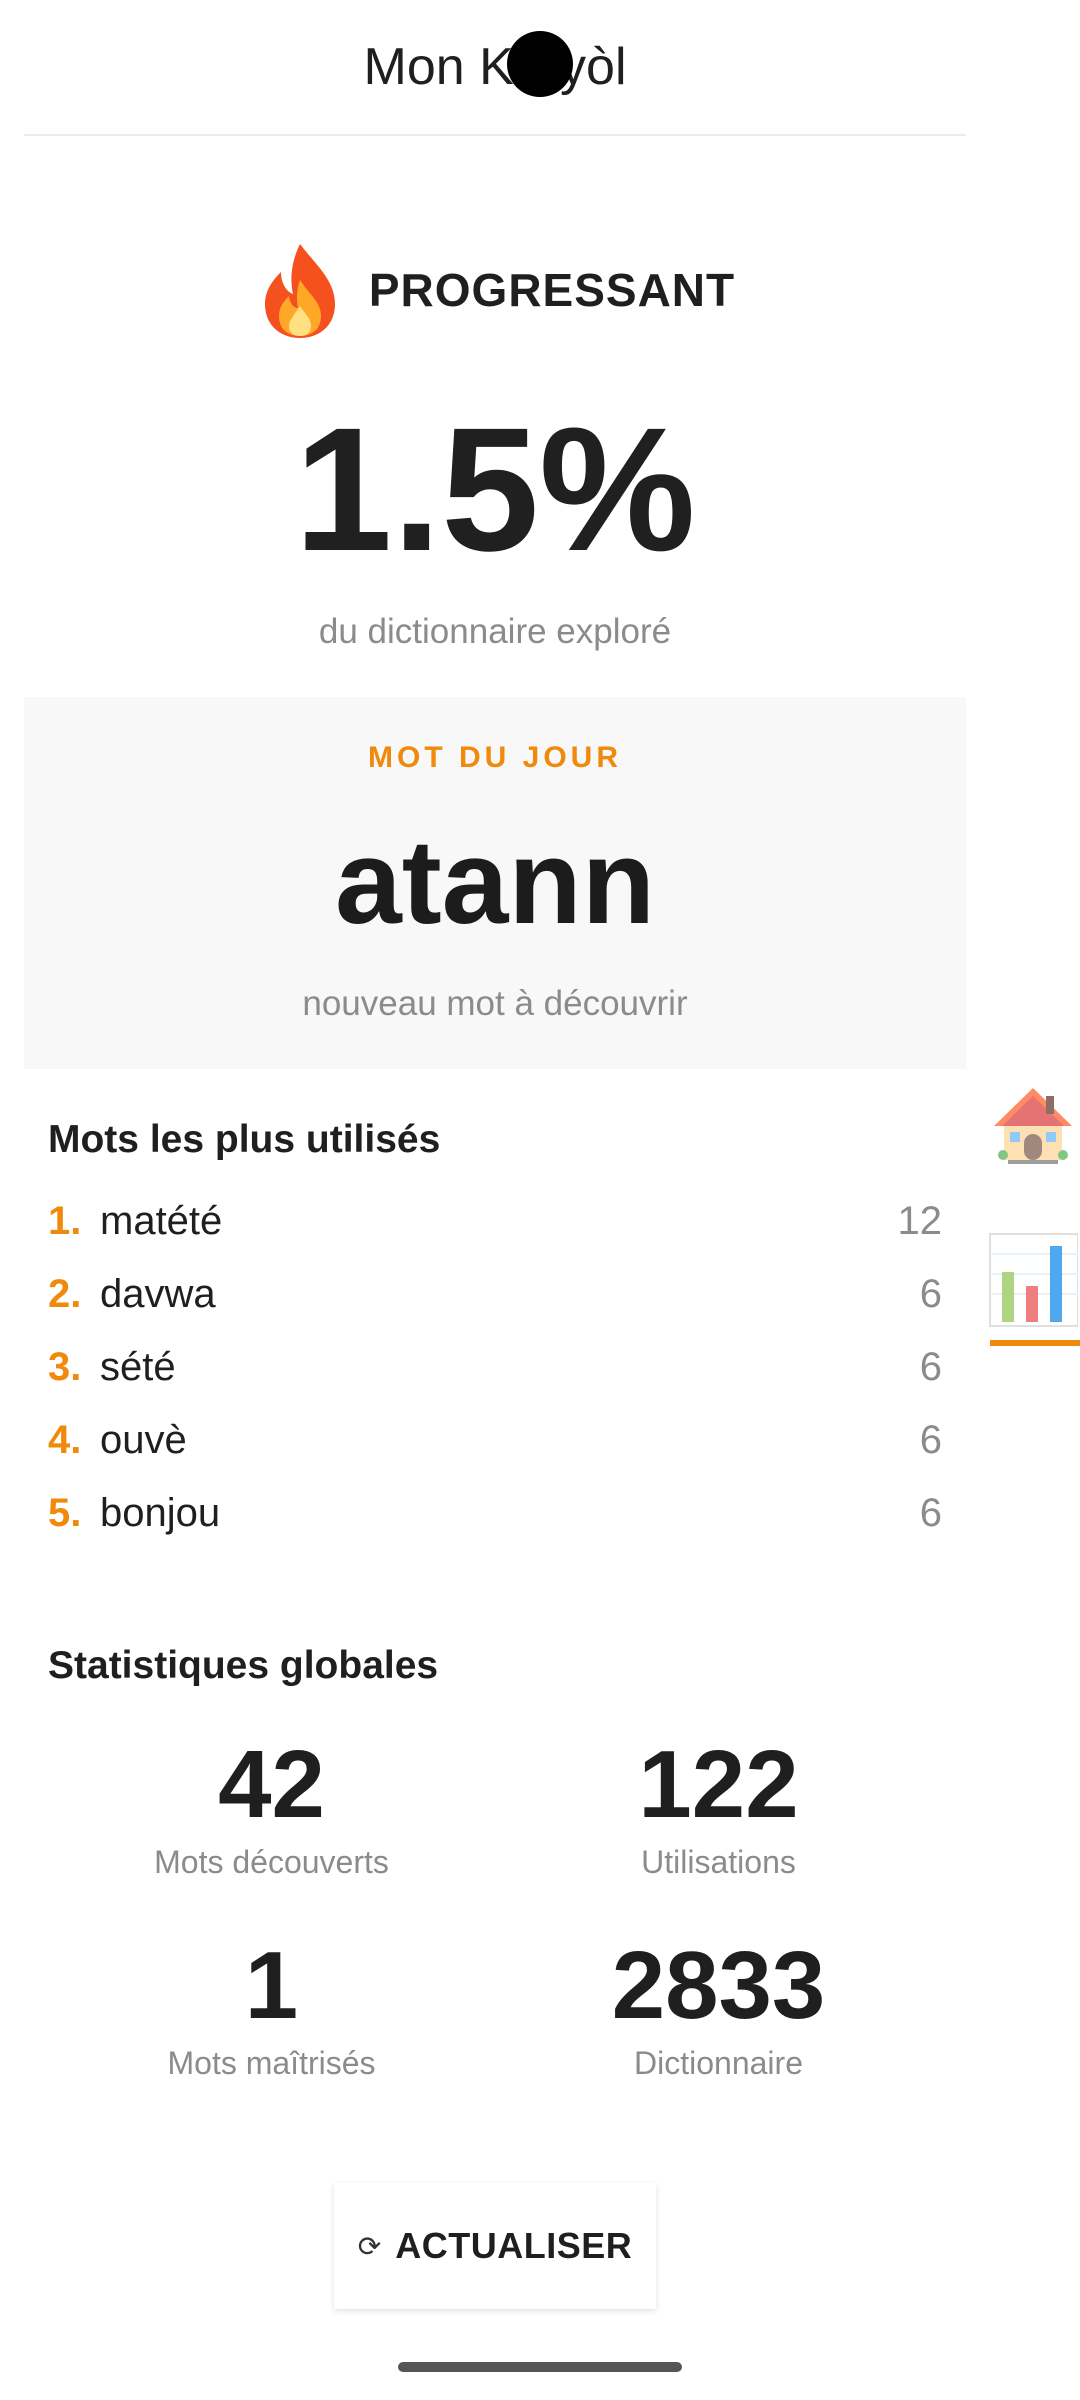 The width and height of the screenshot is (1080, 2400). What do you see at coordinates (244, 1139) in the screenshot?
I see `top-words-title: Mots les plus utilisés` at bounding box center [244, 1139].